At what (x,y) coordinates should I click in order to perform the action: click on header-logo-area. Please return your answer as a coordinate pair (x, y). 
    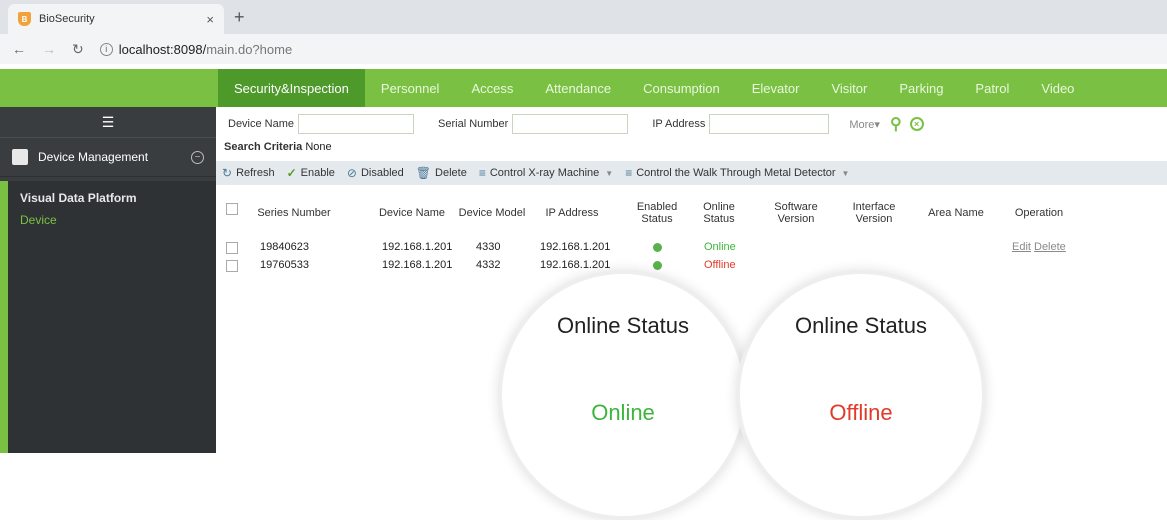
    Looking at the image, I should click on (108, 88).